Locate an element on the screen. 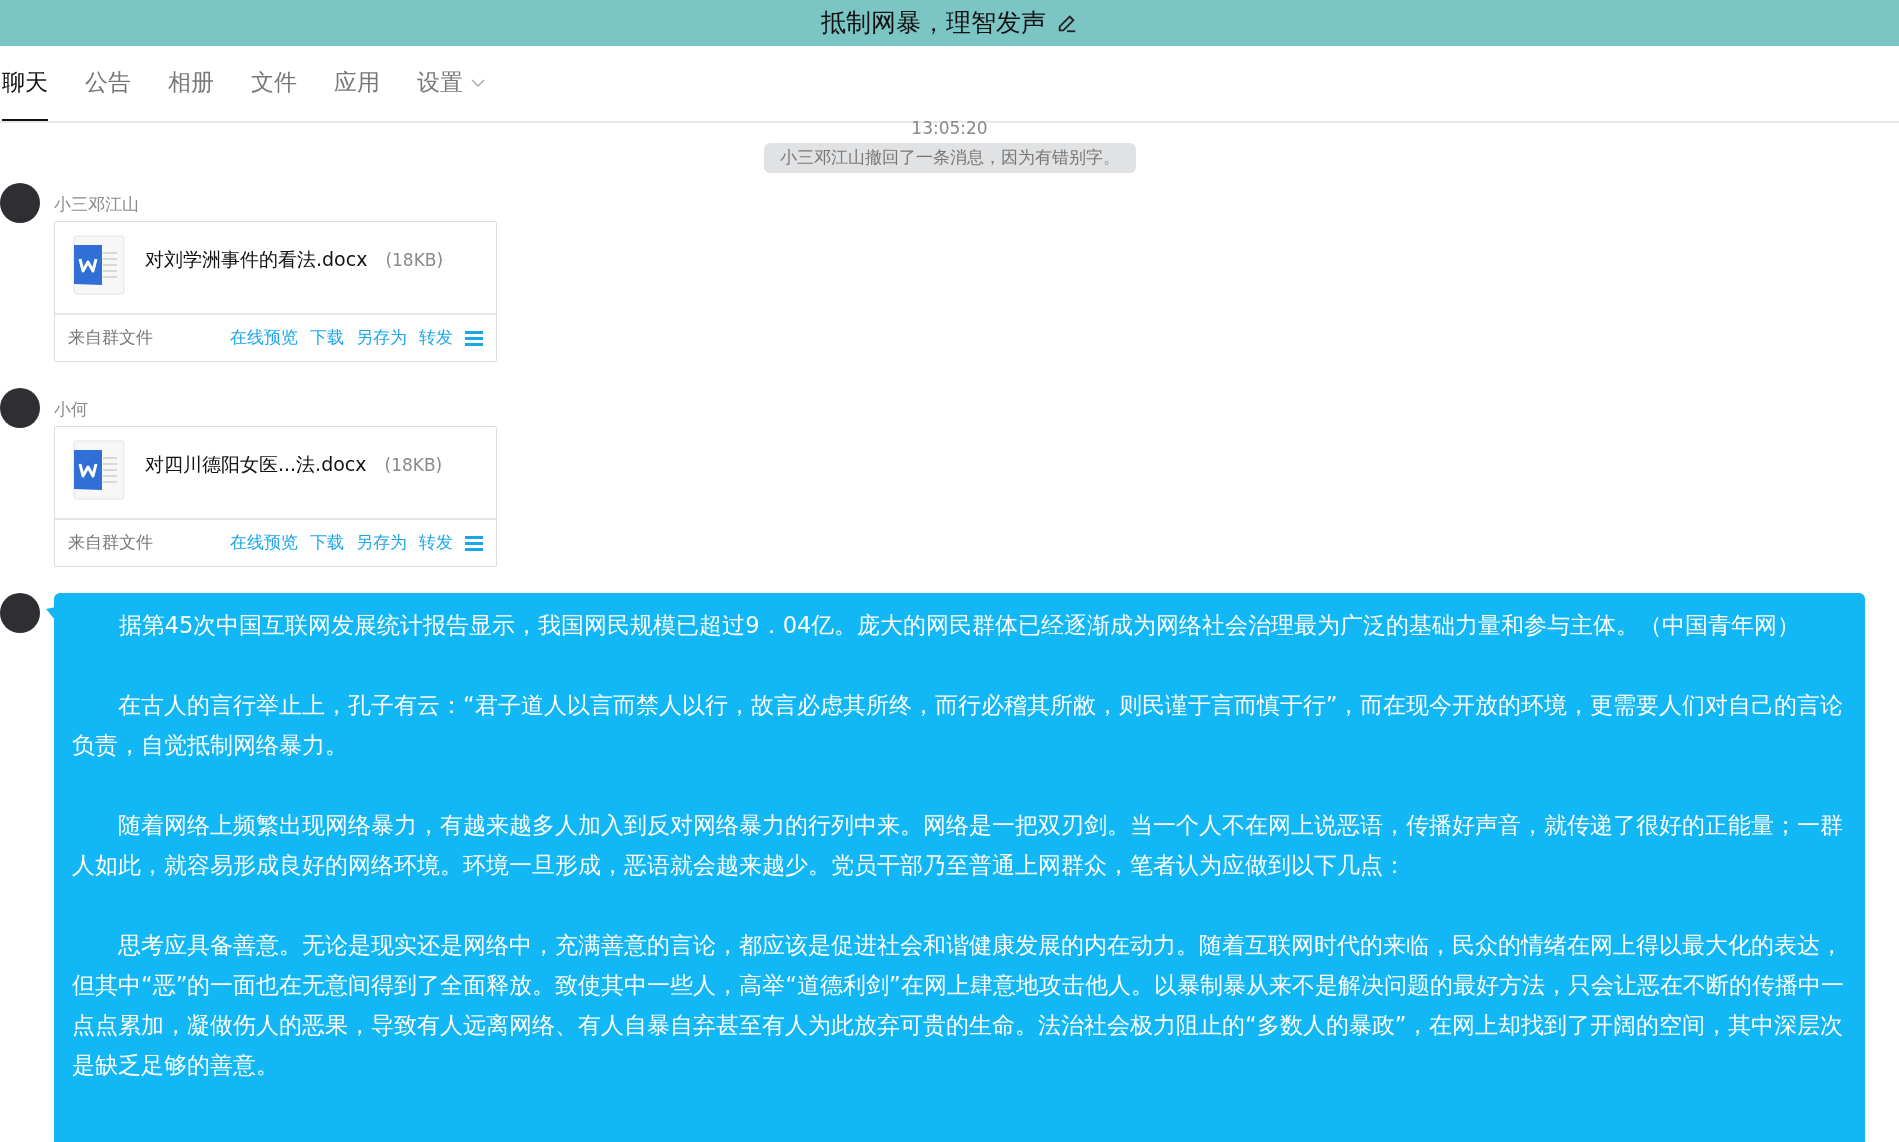  file-name: 对刘学洲事件的看法.docx is located at coordinates (256, 259).